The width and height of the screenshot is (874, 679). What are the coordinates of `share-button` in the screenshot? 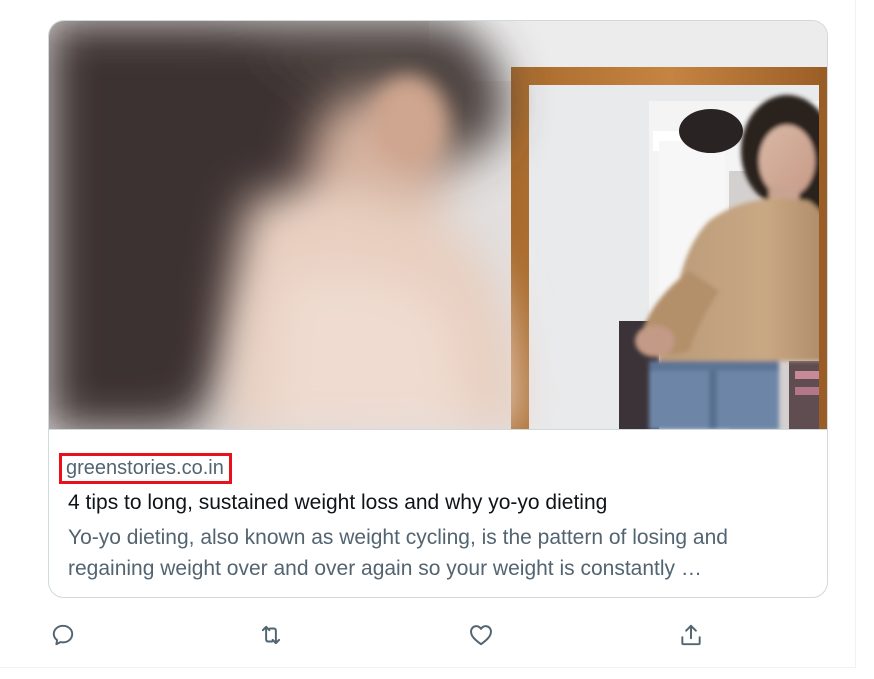 It's located at (691, 635).